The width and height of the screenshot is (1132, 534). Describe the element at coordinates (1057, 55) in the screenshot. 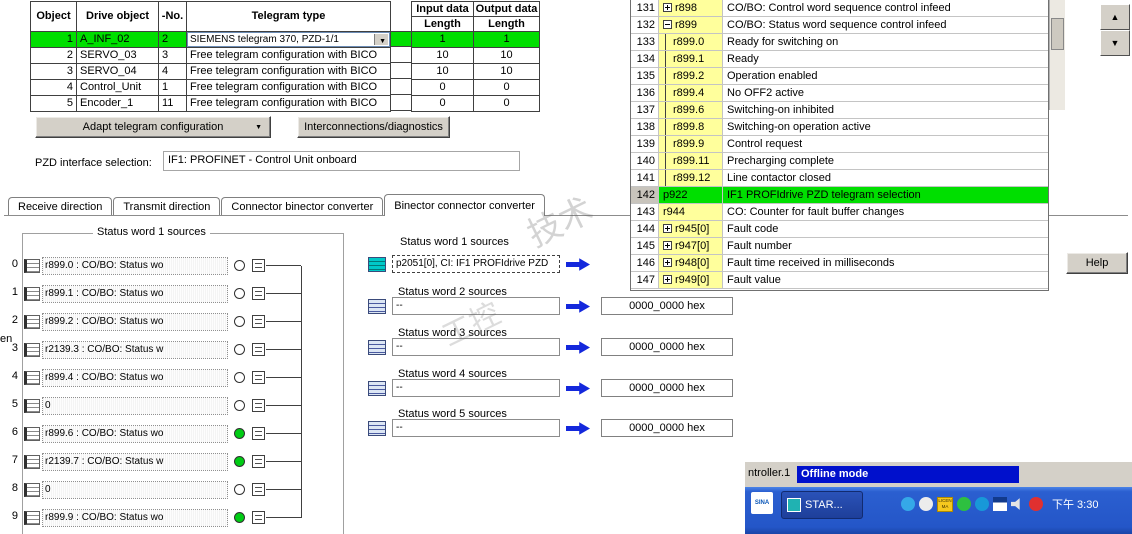

I see `vertical-scrollbar` at that location.